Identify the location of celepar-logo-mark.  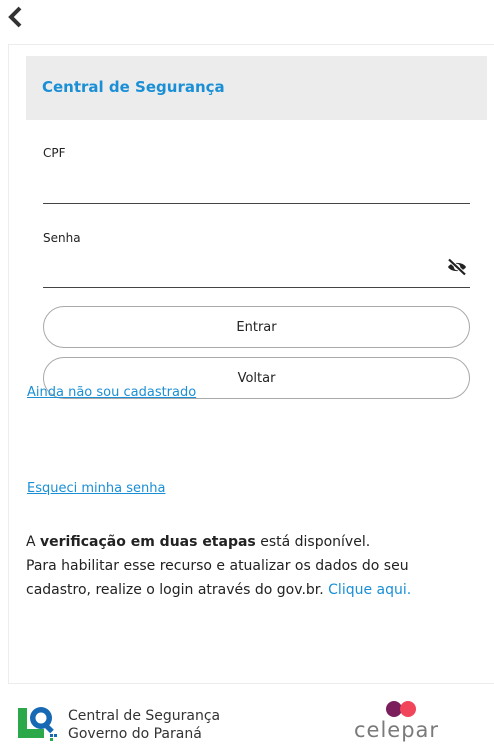
(402, 709).